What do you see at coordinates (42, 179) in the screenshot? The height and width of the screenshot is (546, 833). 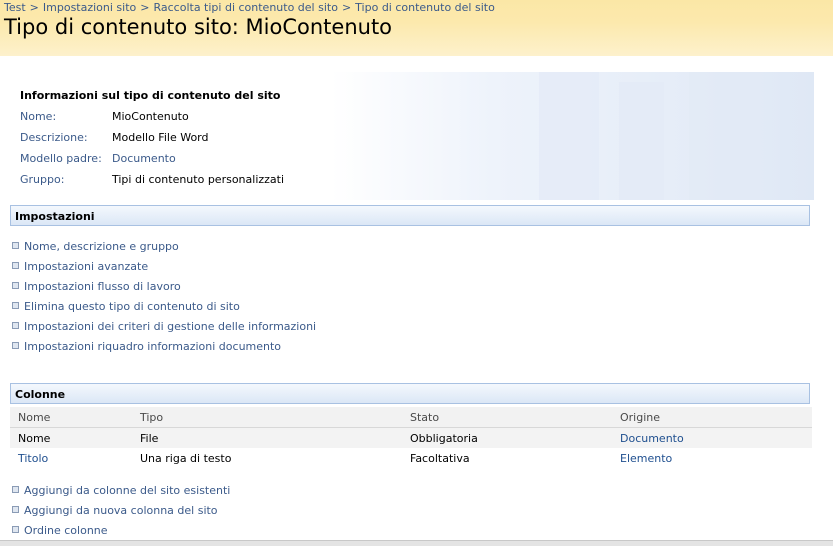 I see `info-label: Gruppo:` at bounding box center [42, 179].